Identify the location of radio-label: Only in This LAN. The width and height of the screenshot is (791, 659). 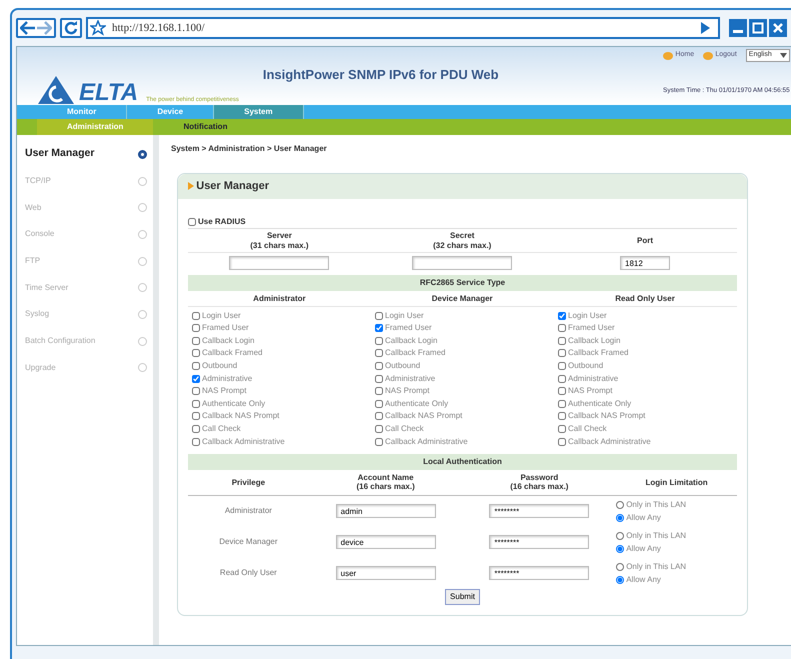
(656, 505).